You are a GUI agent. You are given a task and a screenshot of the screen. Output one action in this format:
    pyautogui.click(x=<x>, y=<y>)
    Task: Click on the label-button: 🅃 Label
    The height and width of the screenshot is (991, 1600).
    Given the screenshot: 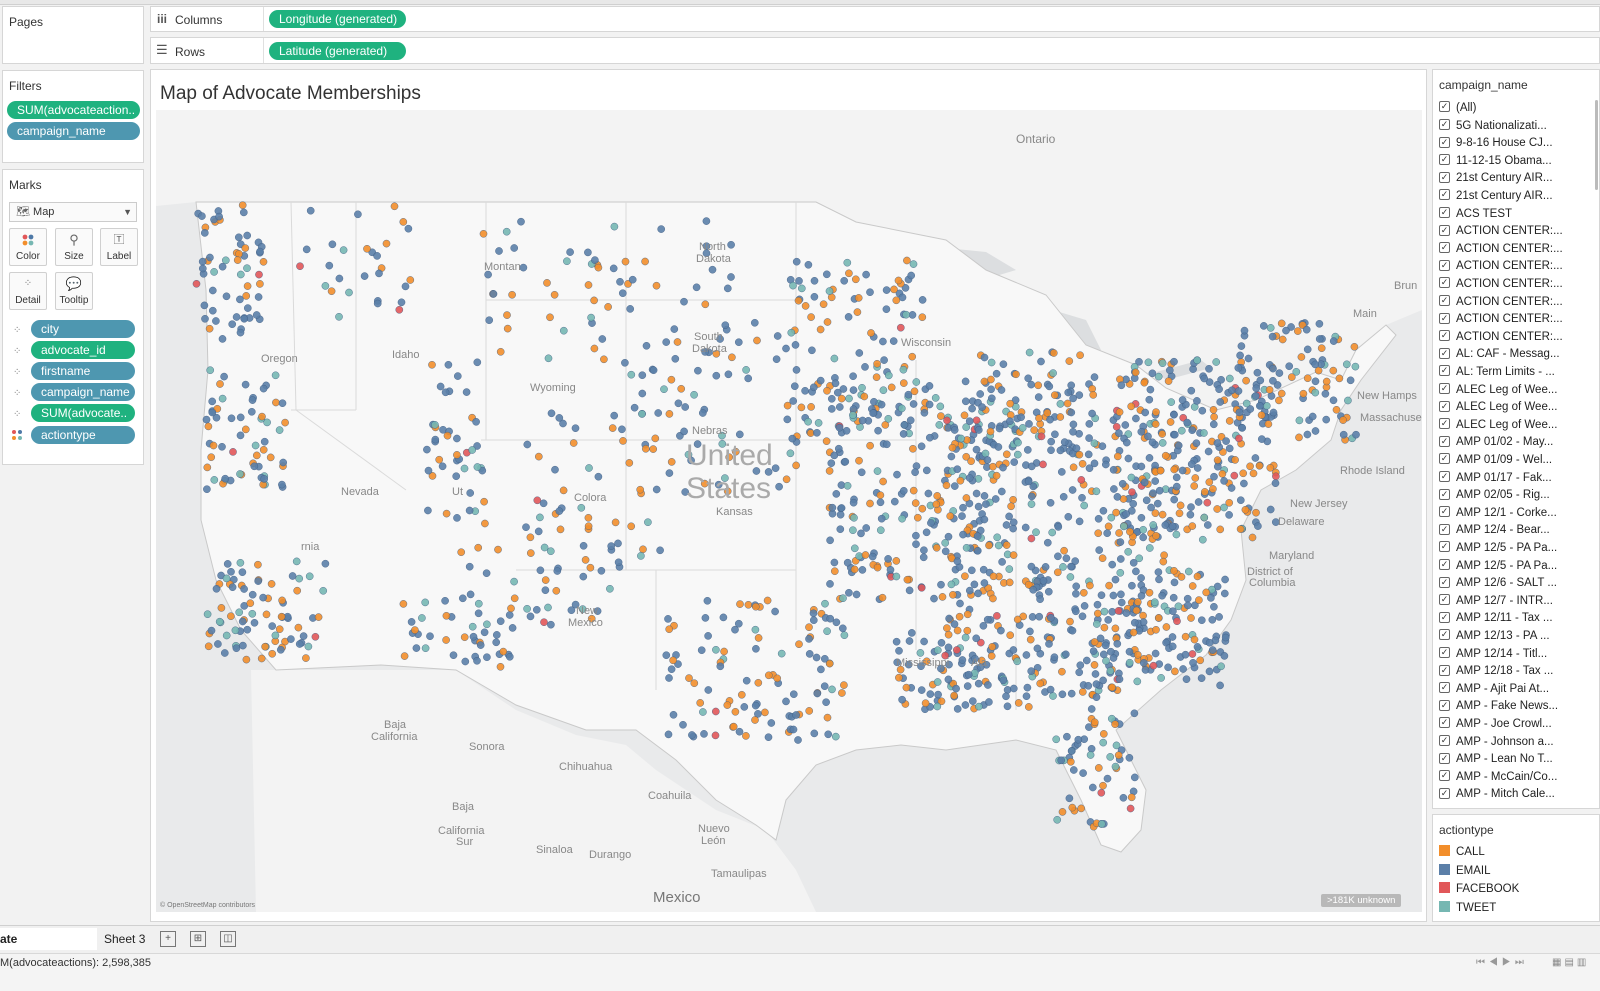 What is the action you would take?
    pyautogui.click(x=119, y=247)
    